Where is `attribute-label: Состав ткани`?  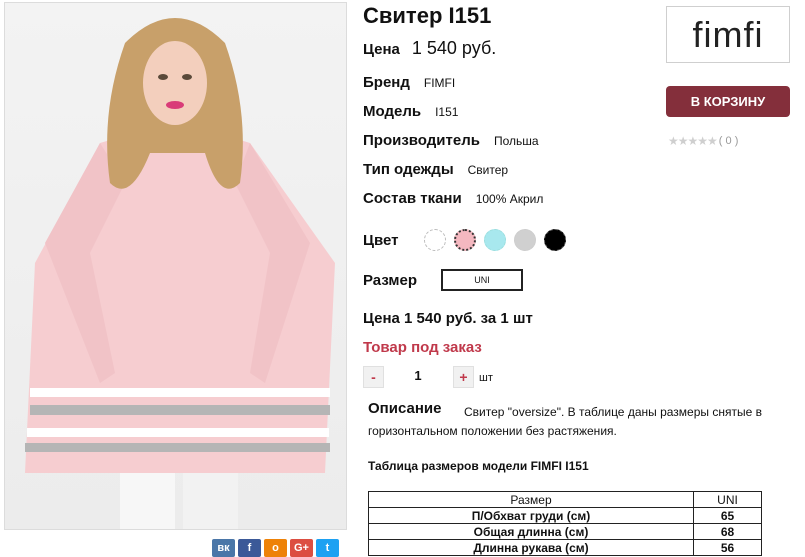 attribute-label: Состав ткани is located at coordinates (412, 198).